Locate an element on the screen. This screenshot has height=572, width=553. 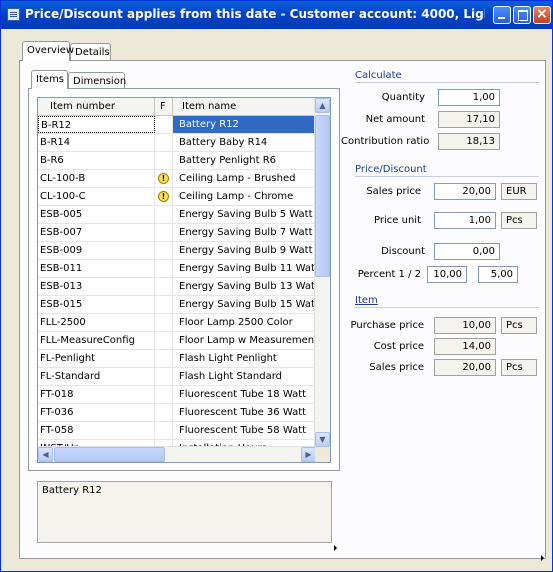
item-name-cell: Battery Penlight R6 is located at coordinates (244, 160).